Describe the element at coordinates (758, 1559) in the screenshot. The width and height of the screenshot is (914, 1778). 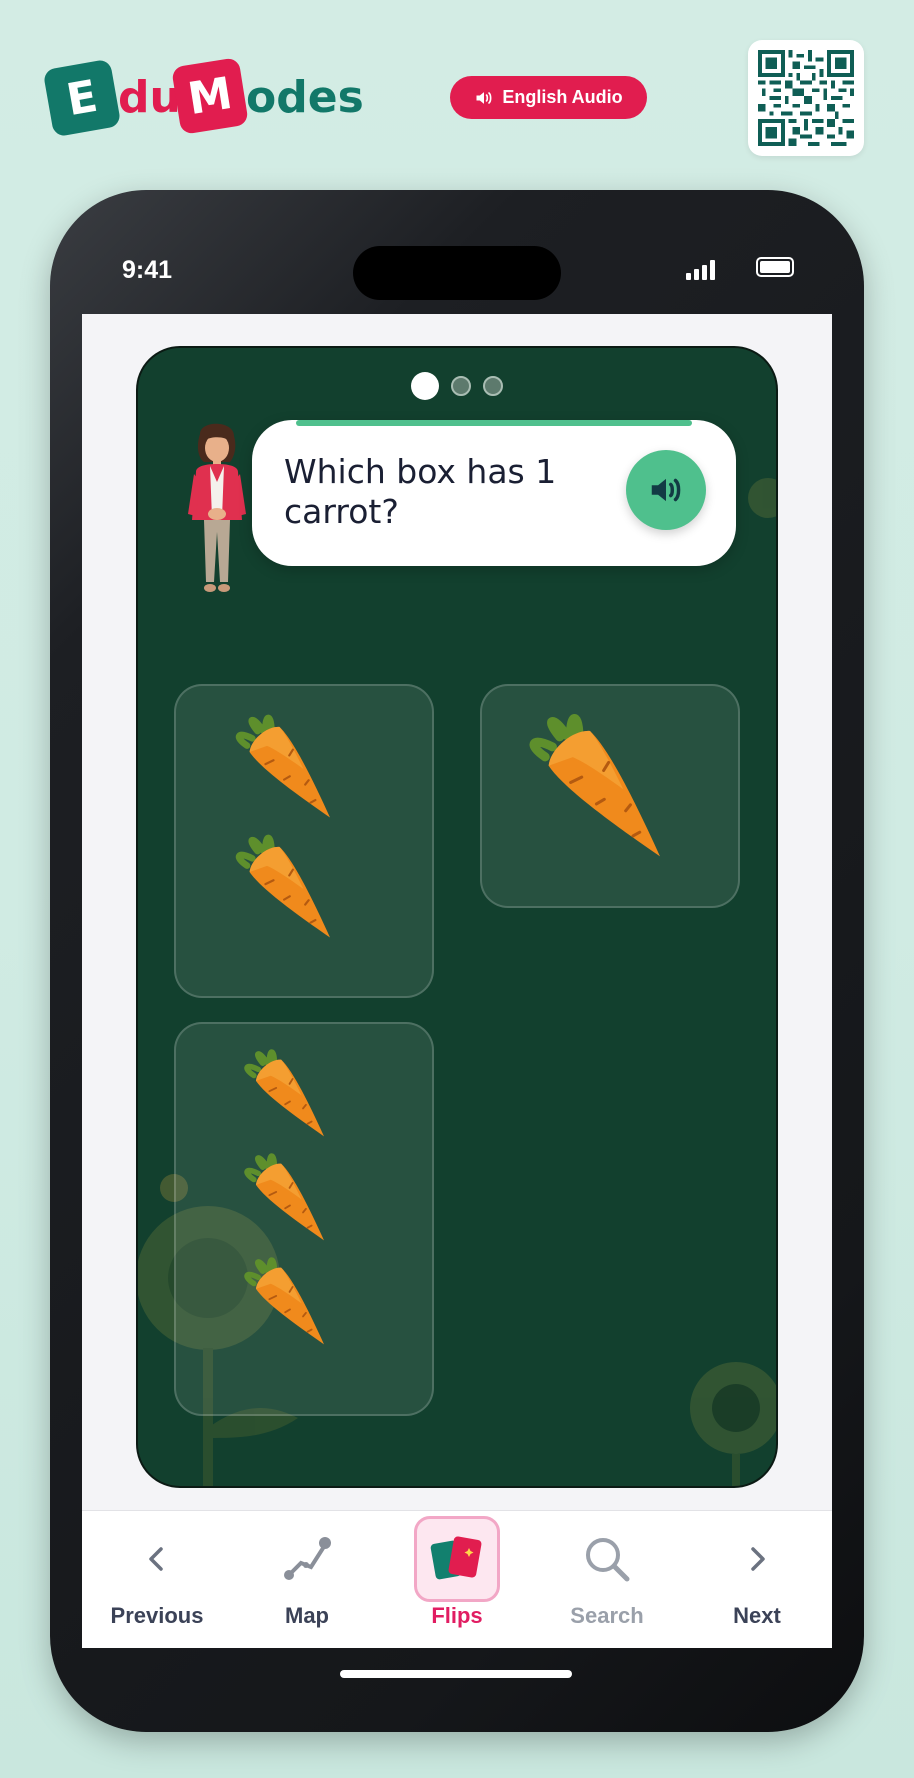
I see `chevron-right-icon` at that location.